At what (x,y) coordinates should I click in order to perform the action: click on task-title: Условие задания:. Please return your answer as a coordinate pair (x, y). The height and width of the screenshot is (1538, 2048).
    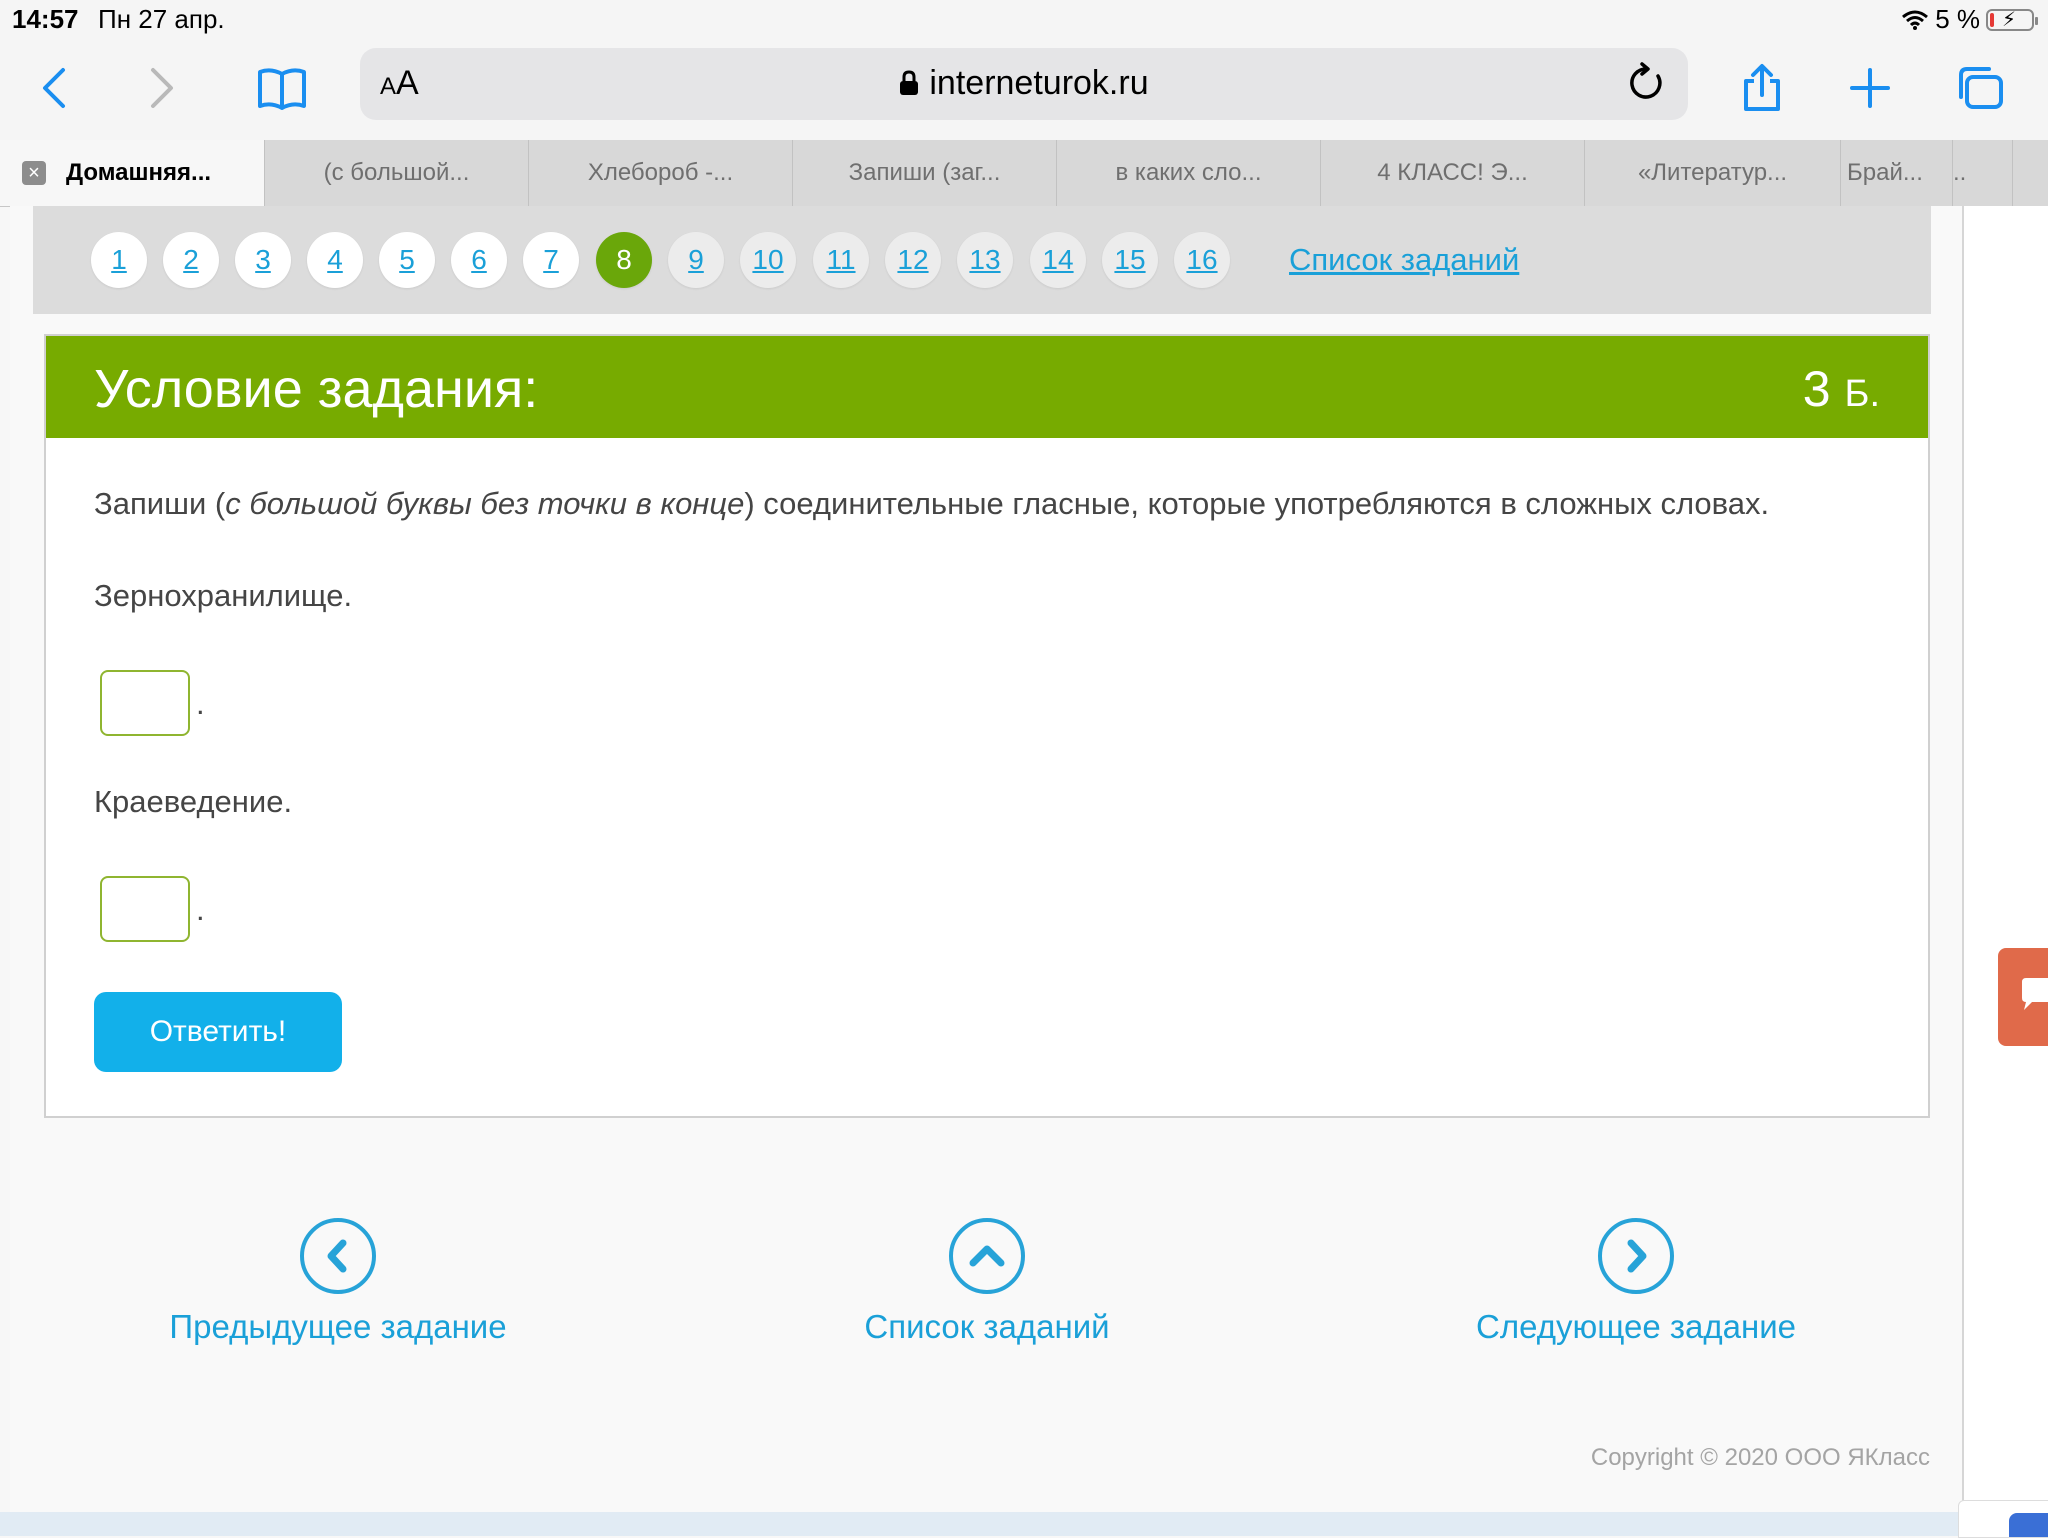
    Looking at the image, I should click on (316, 389).